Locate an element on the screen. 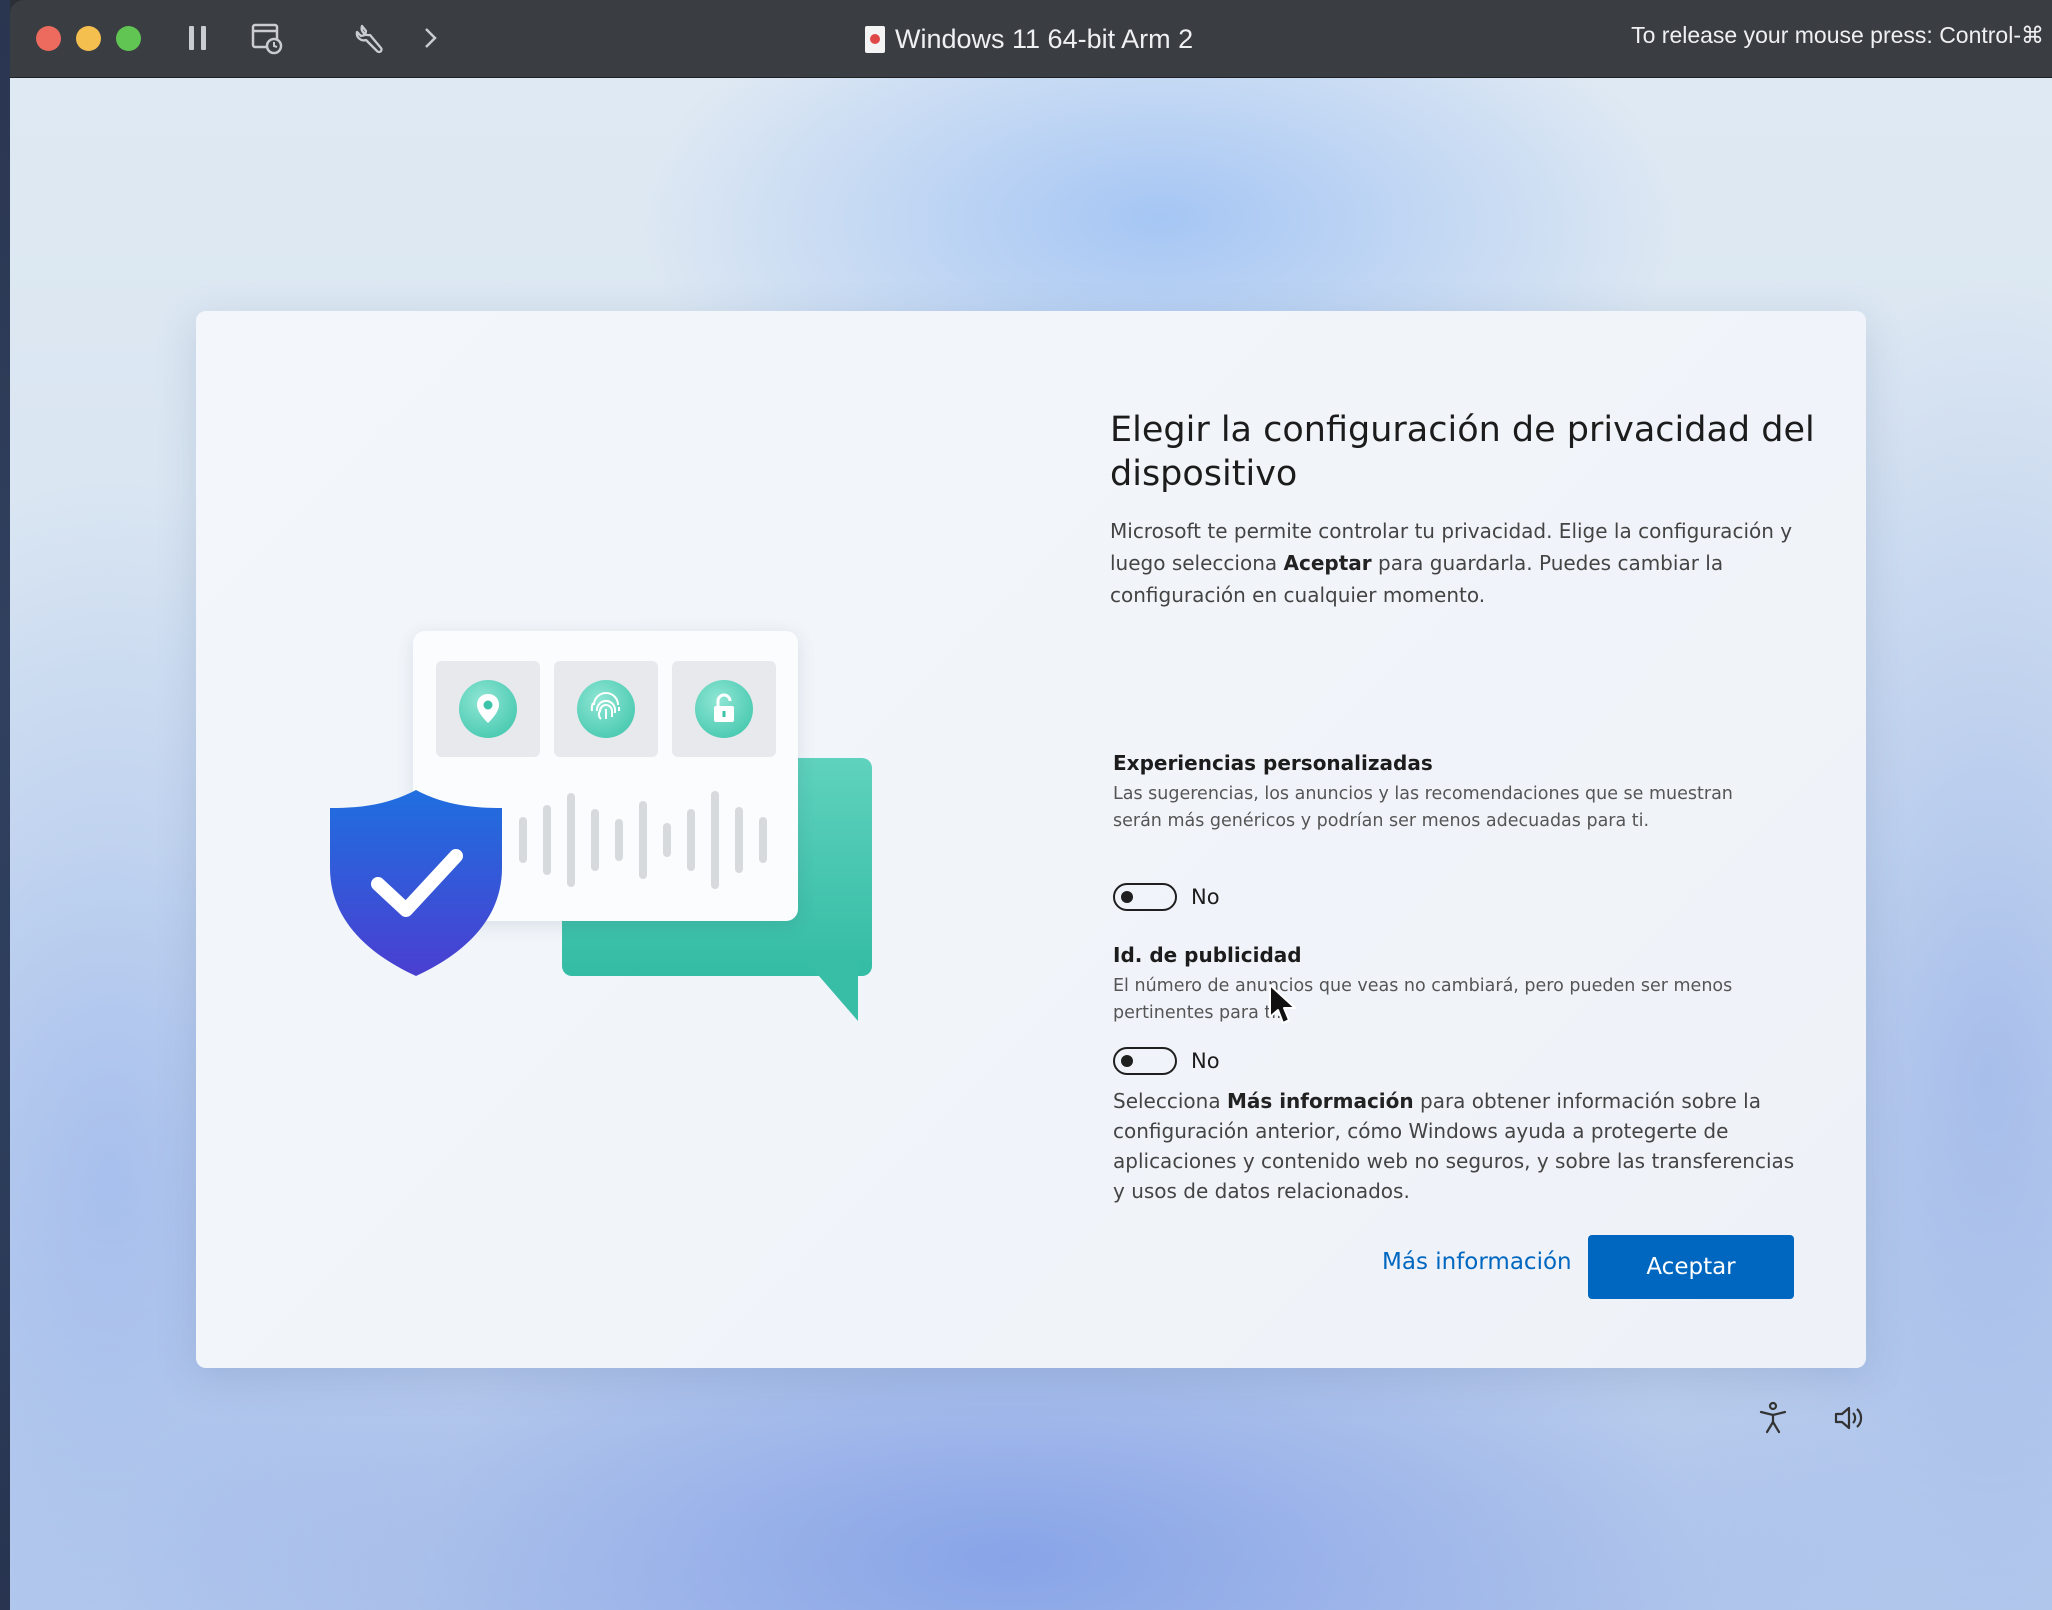  release-mouse-hint: To release your mouse press: Control-⌘ is located at coordinates (1837, 35).